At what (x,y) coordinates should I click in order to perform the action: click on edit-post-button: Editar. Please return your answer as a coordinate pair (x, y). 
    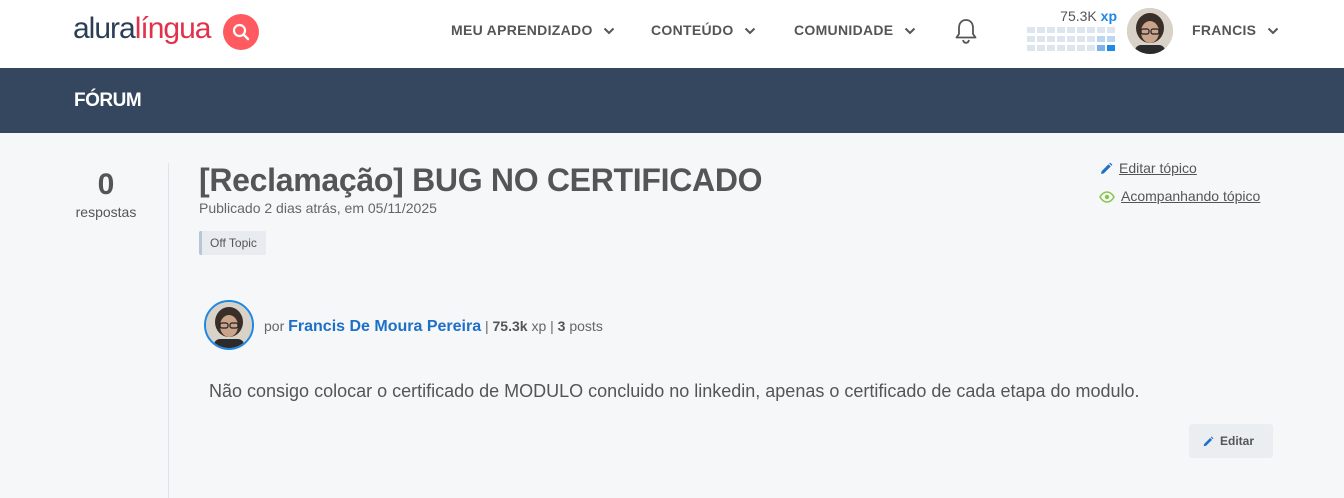
    Looking at the image, I should click on (1231, 441).